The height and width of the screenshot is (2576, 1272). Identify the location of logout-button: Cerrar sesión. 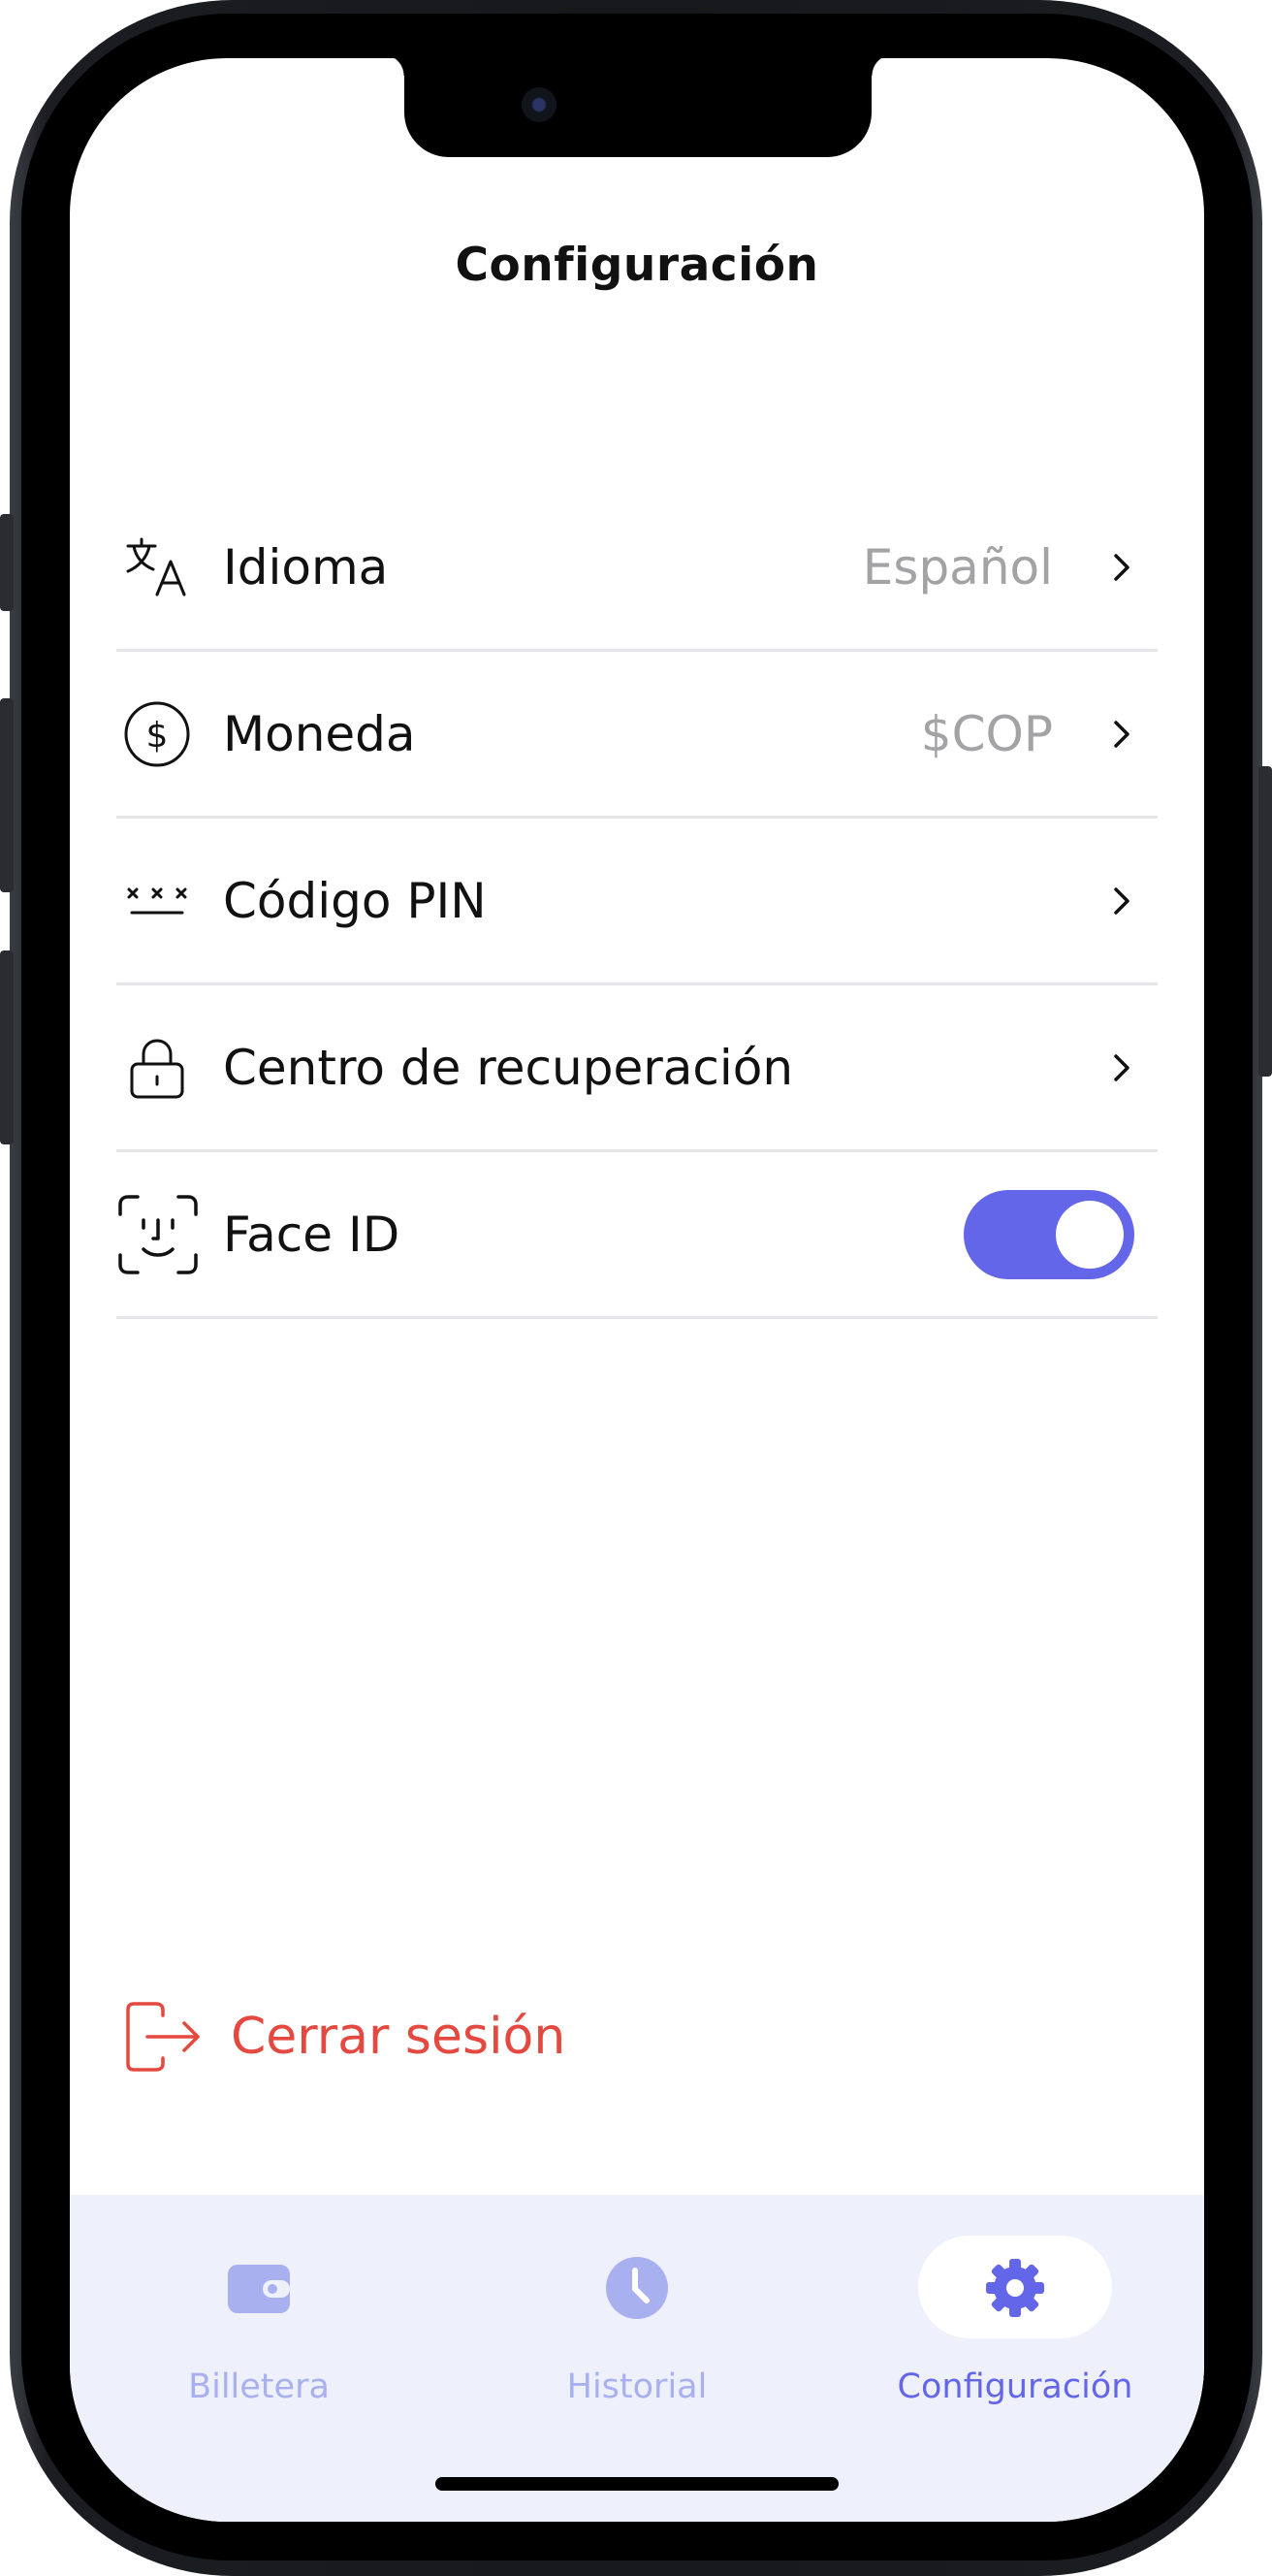
(415, 2037).